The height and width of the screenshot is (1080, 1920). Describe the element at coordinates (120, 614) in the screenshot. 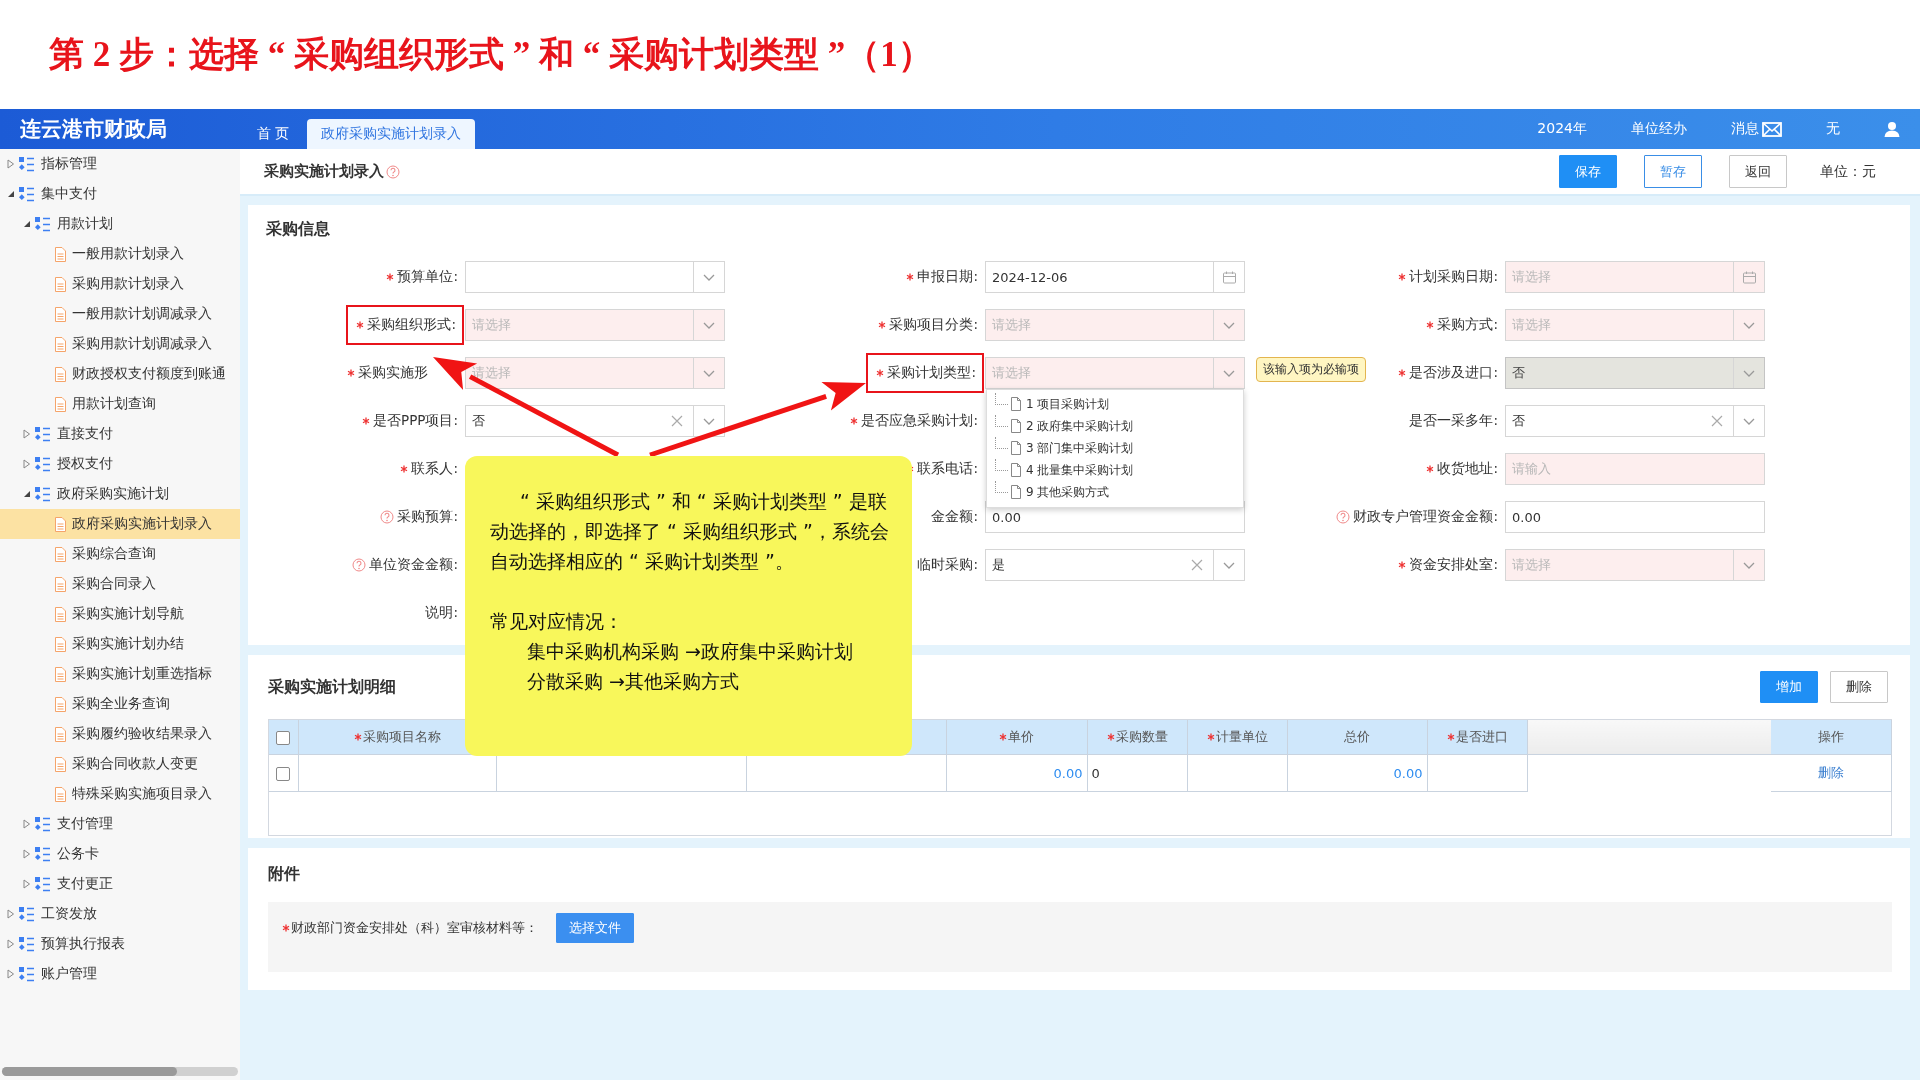

I see `nav-item: 采购实施计划导航` at that location.